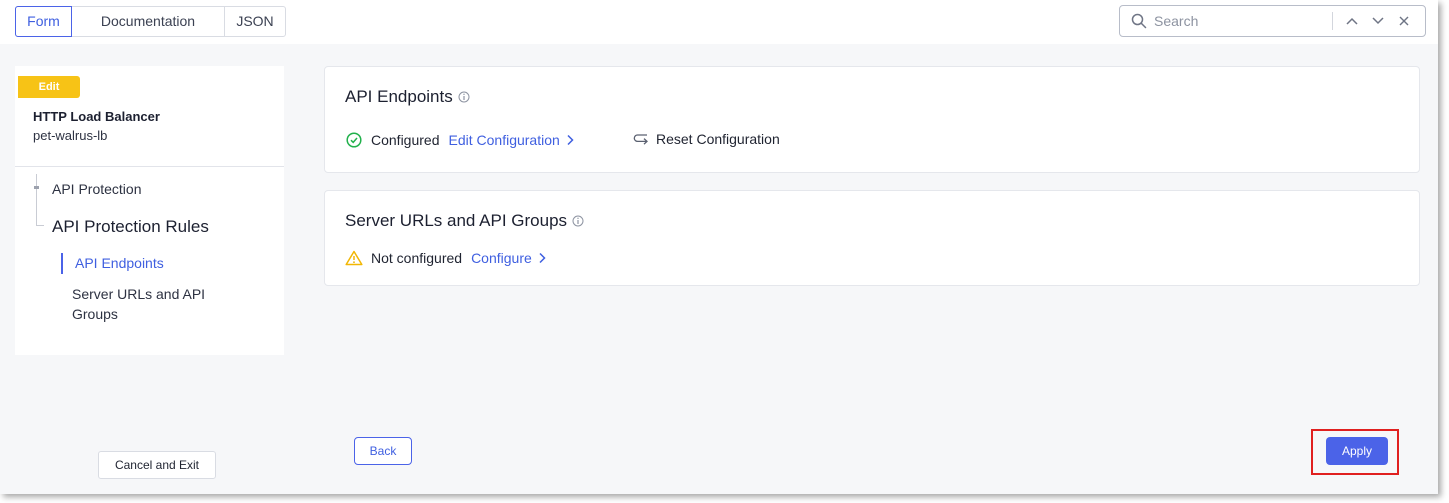 Image resolution: width=1449 pixels, height=503 pixels. Describe the element at coordinates (43, 21) in the screenshot. I see `tab-form: Form` at that location.